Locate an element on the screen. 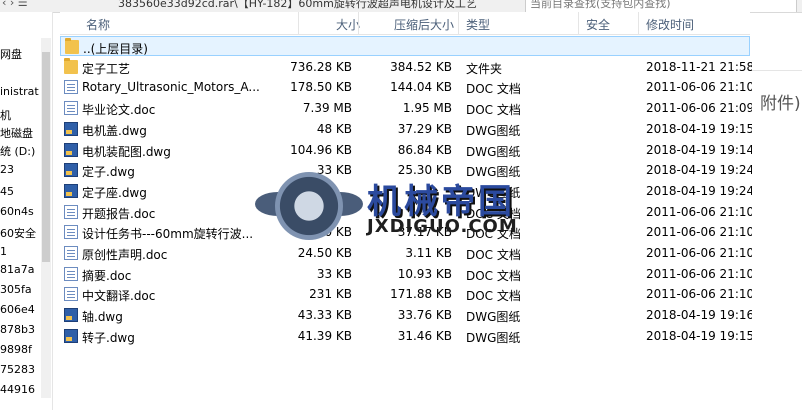 This screenshot has height=410, width=802. file-packed-size: 86.84 KB is located at coordinates (424, 149).